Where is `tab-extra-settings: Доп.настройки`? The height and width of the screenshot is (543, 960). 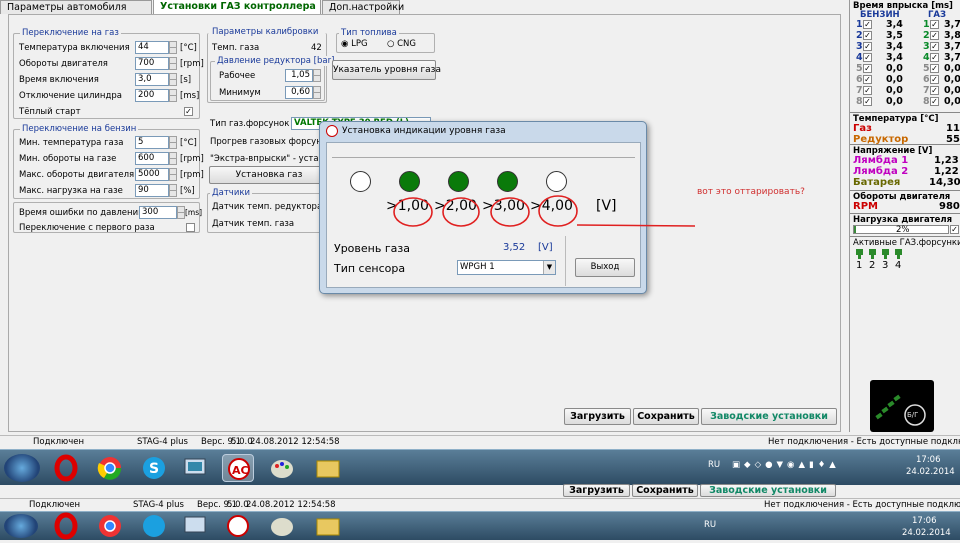 tab-extra-settings: Доп.настройки is located at coordinates (363, 7).